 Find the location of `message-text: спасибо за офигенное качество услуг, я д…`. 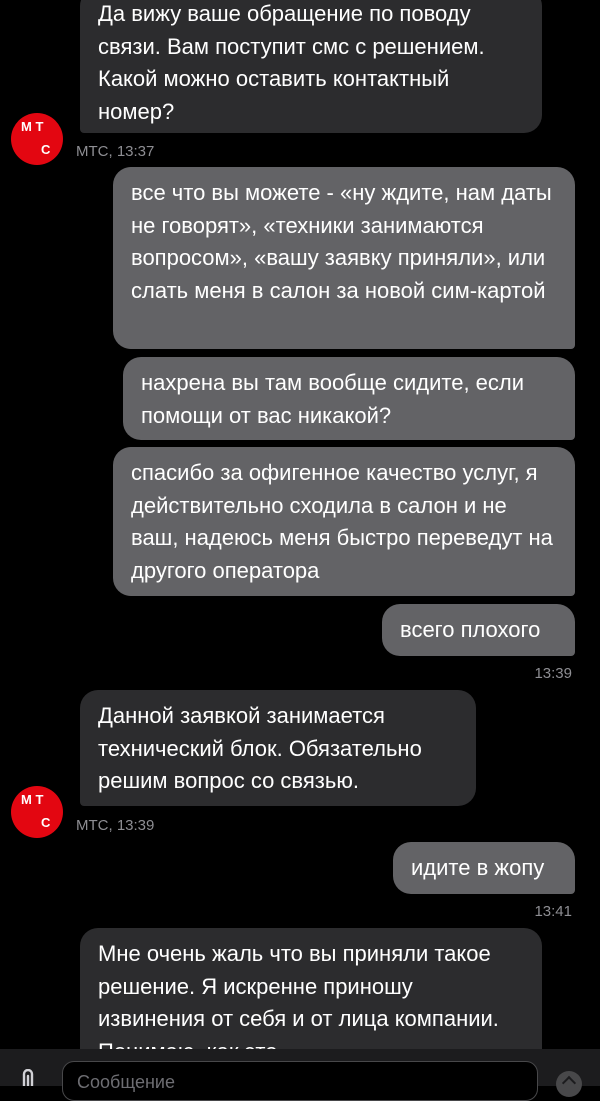

message-text: спасибо за офигенное качество услуг, я д… is located at coordinates (342, 521).